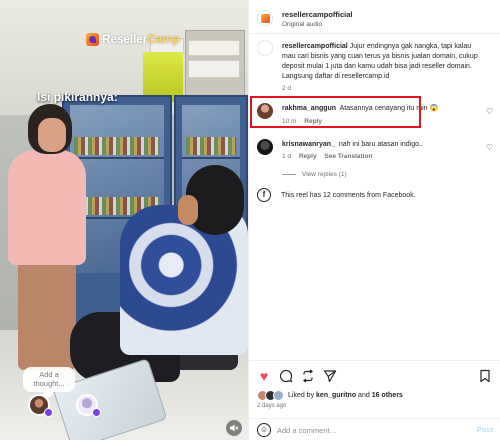  What do you see at coordinates (289, 121) in the screenshot?
I see `comment-time: 10 m` at bounding box center [289, 121].